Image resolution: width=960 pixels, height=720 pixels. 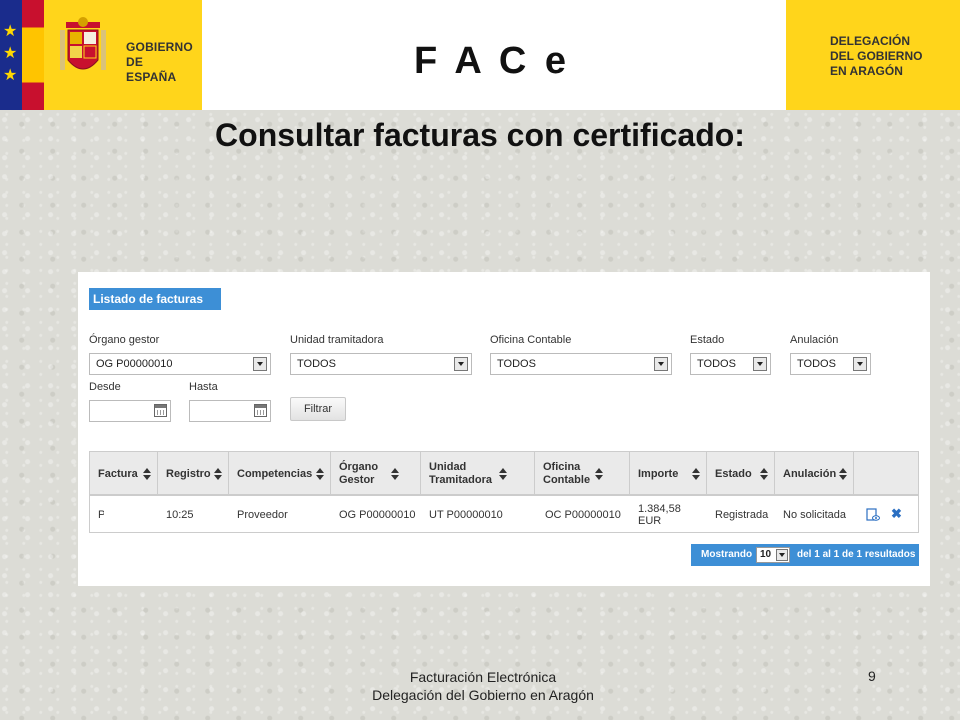 What do you see at coordinates (134, 364) in the screenshot?
I see `organo-value: OG P00000010` at bounding box center [134, 364].